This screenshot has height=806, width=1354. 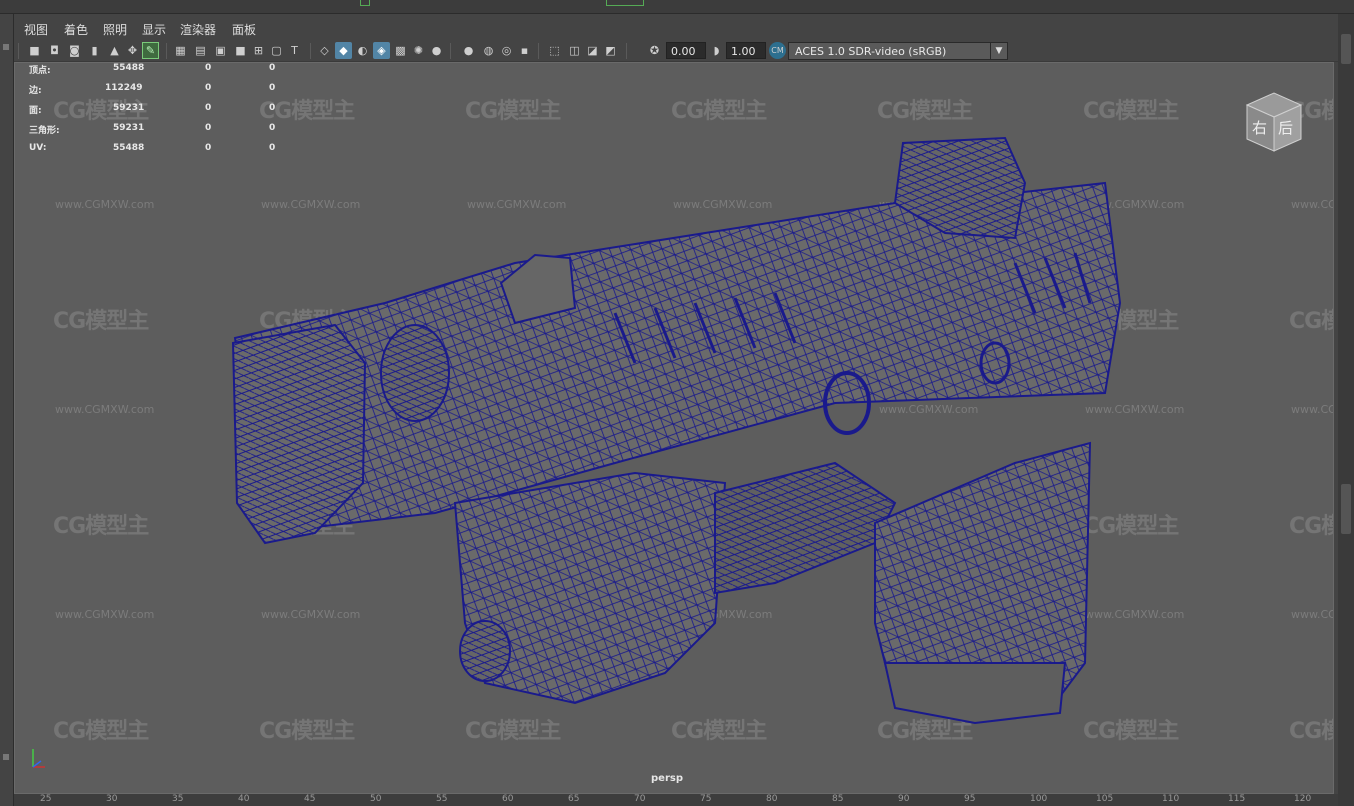 I want to click on ruler-tick: 100, so click(x=1039, y=799).